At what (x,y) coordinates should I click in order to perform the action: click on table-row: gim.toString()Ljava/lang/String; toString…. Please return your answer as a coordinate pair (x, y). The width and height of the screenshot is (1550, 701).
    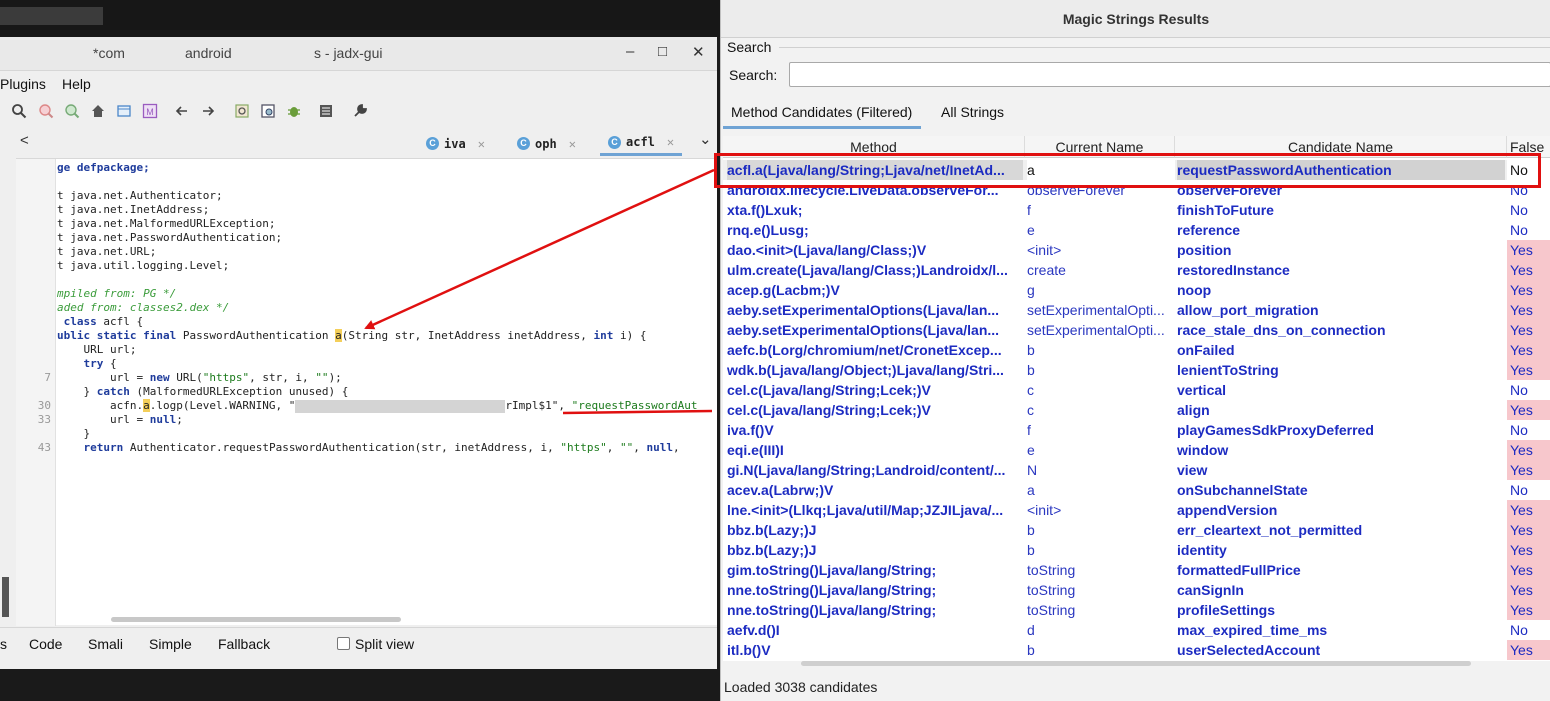
    Looking at the image, I should click on (1136, 570).